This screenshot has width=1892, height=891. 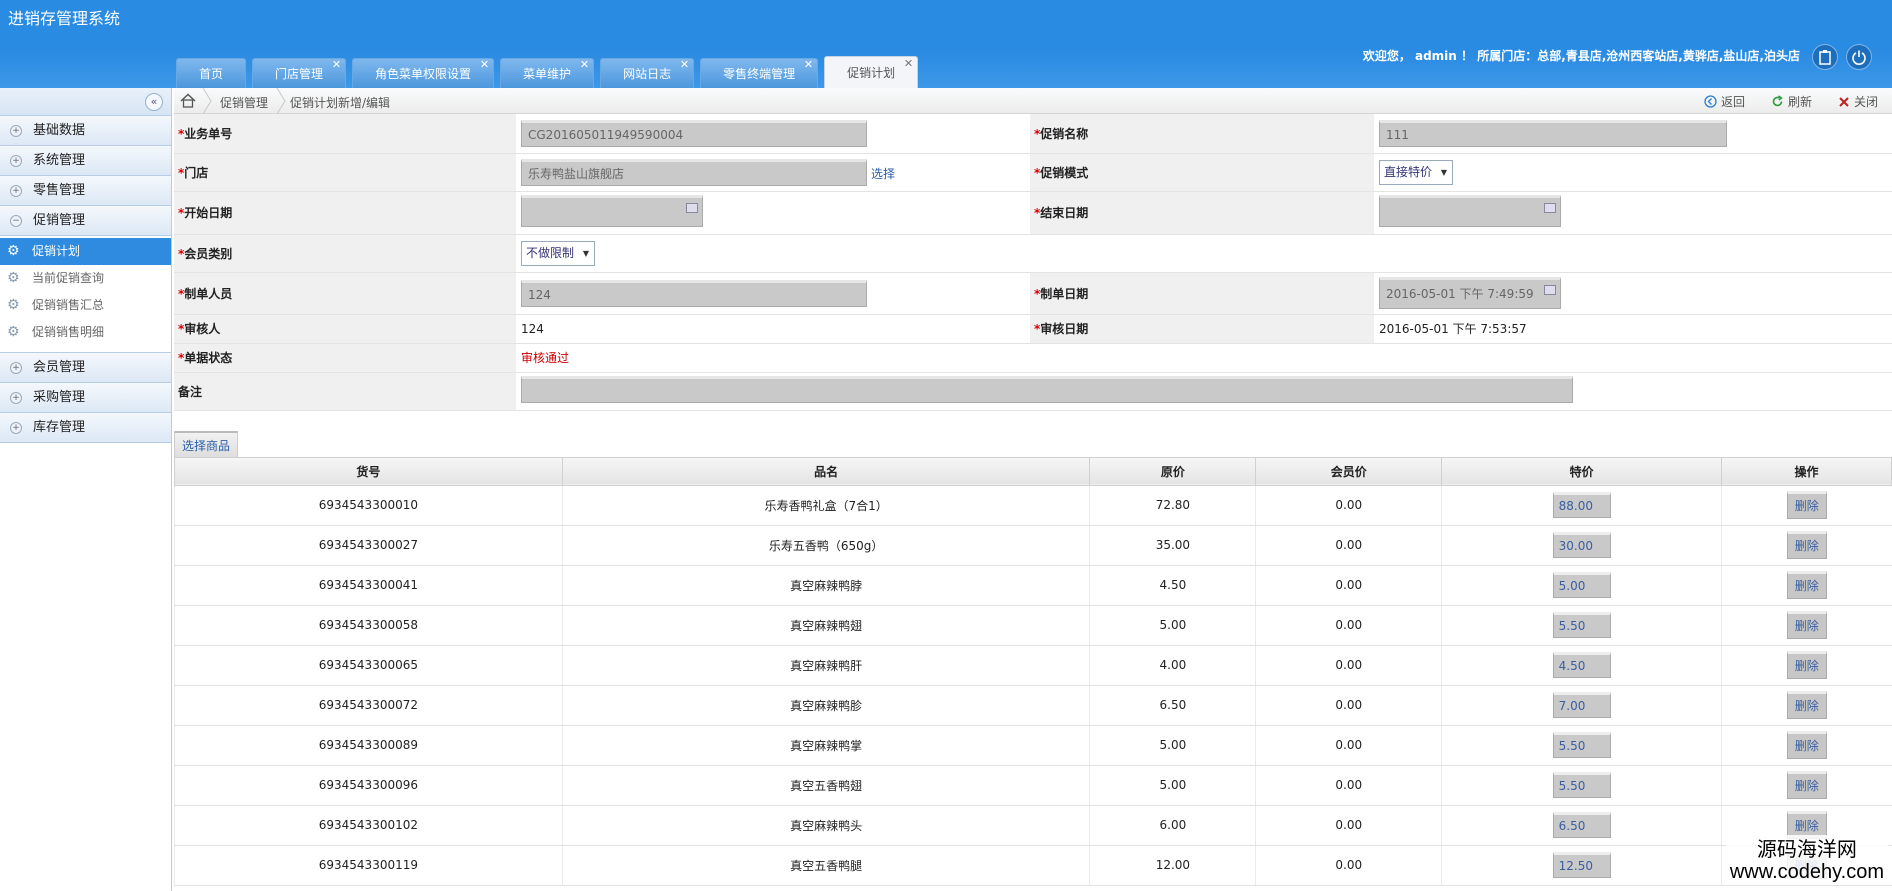 I want to click on cell-price: 4.00, so click(x=1172, y=665).